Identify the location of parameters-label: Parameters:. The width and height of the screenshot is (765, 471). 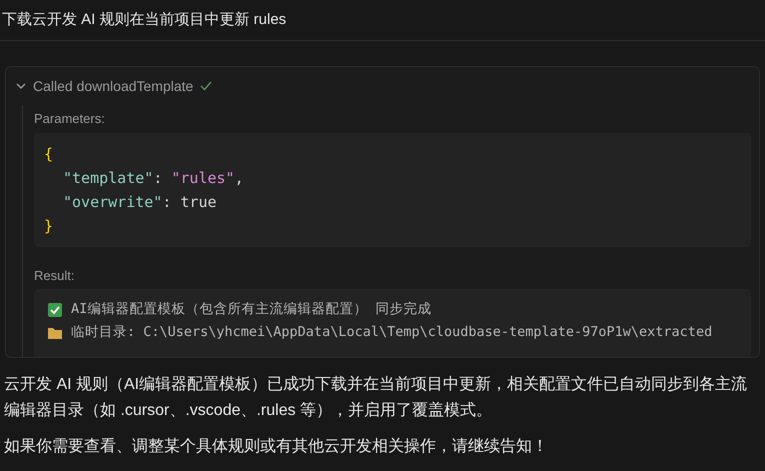
(70, 119).